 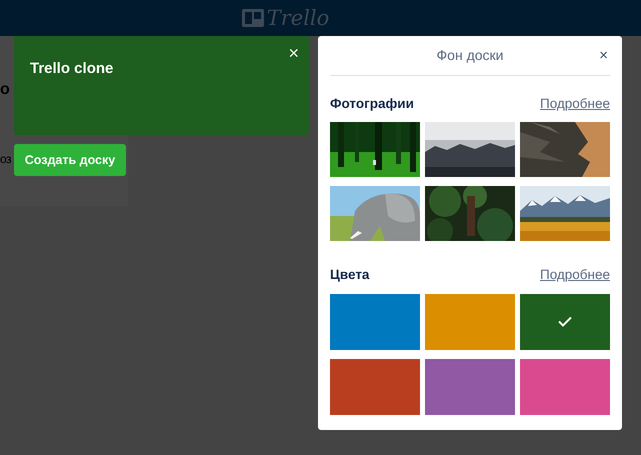 What do you see at coordinates (298, 18) in the screenshot?
I see `logo-text: Trello` at bounding box center [298, 18].